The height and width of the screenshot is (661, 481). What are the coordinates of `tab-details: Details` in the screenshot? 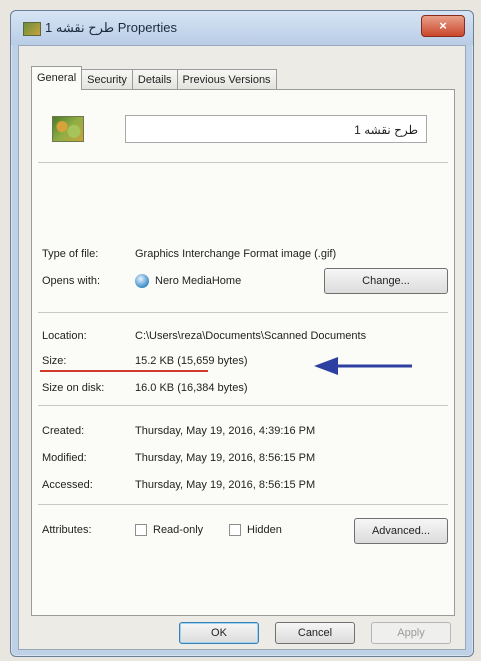 It's located at (154, 79).